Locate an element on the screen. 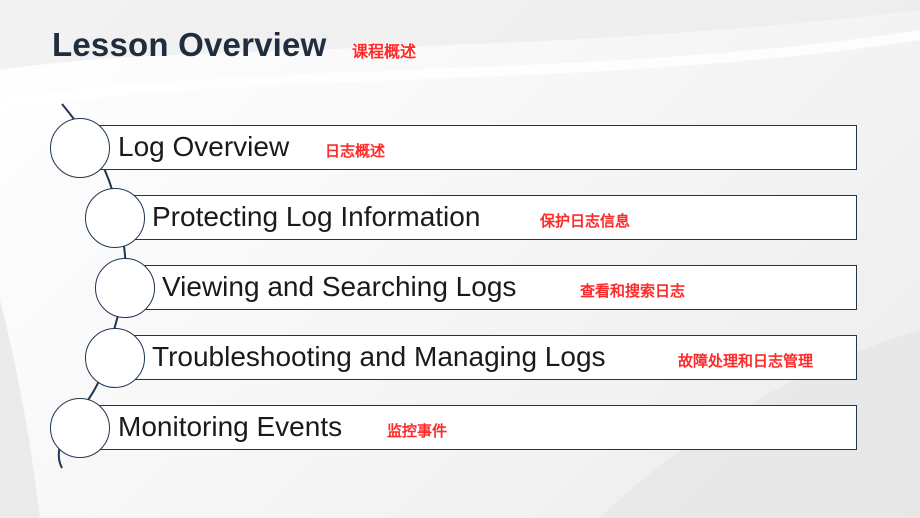  item-label-log-overview: Log Overview is located at coordinates (204, 146).